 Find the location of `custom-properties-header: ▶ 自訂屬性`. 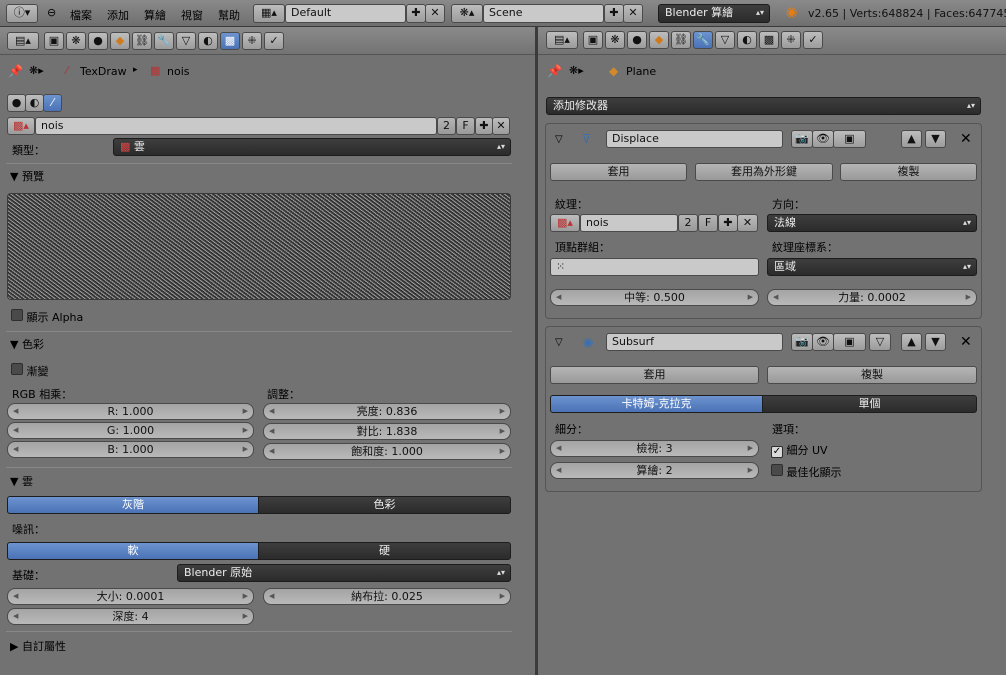

custom-properties-header: ▶ 自訂屬性 is located at coordinates (38, 646).